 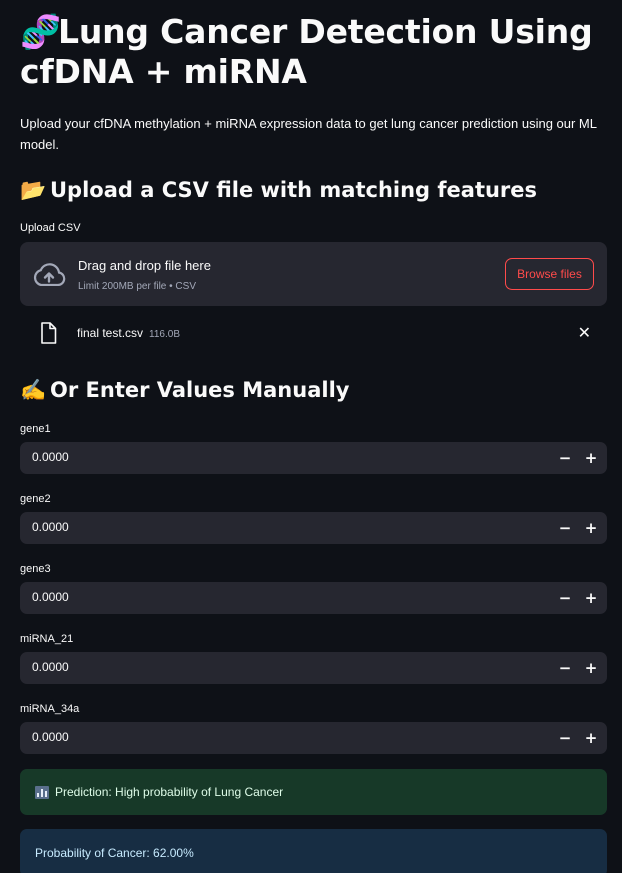 I want to click on folder-icon: 📂, so click(x=33, y=190).